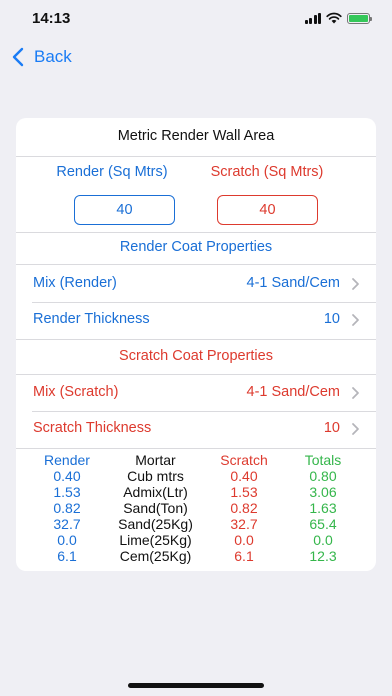 The height and width of the screenshot is (696, 392). Describe the element at coordinates (155, 556) in the screenshot. I see `mortar-item: Cem(25Kg)` at that location.